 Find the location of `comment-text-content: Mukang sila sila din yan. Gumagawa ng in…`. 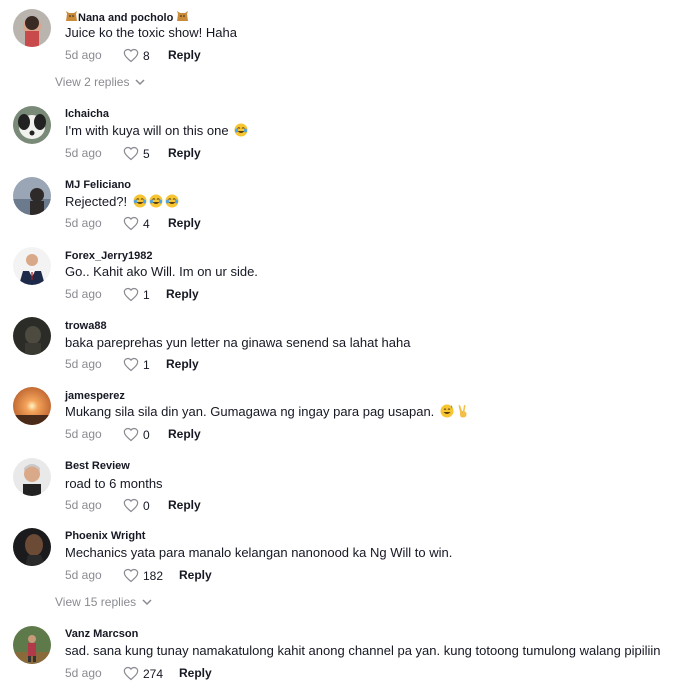

comment-text-content: Mukang sila sila din yan. Gumagawa ng in… is located at coordinates (250, 411).